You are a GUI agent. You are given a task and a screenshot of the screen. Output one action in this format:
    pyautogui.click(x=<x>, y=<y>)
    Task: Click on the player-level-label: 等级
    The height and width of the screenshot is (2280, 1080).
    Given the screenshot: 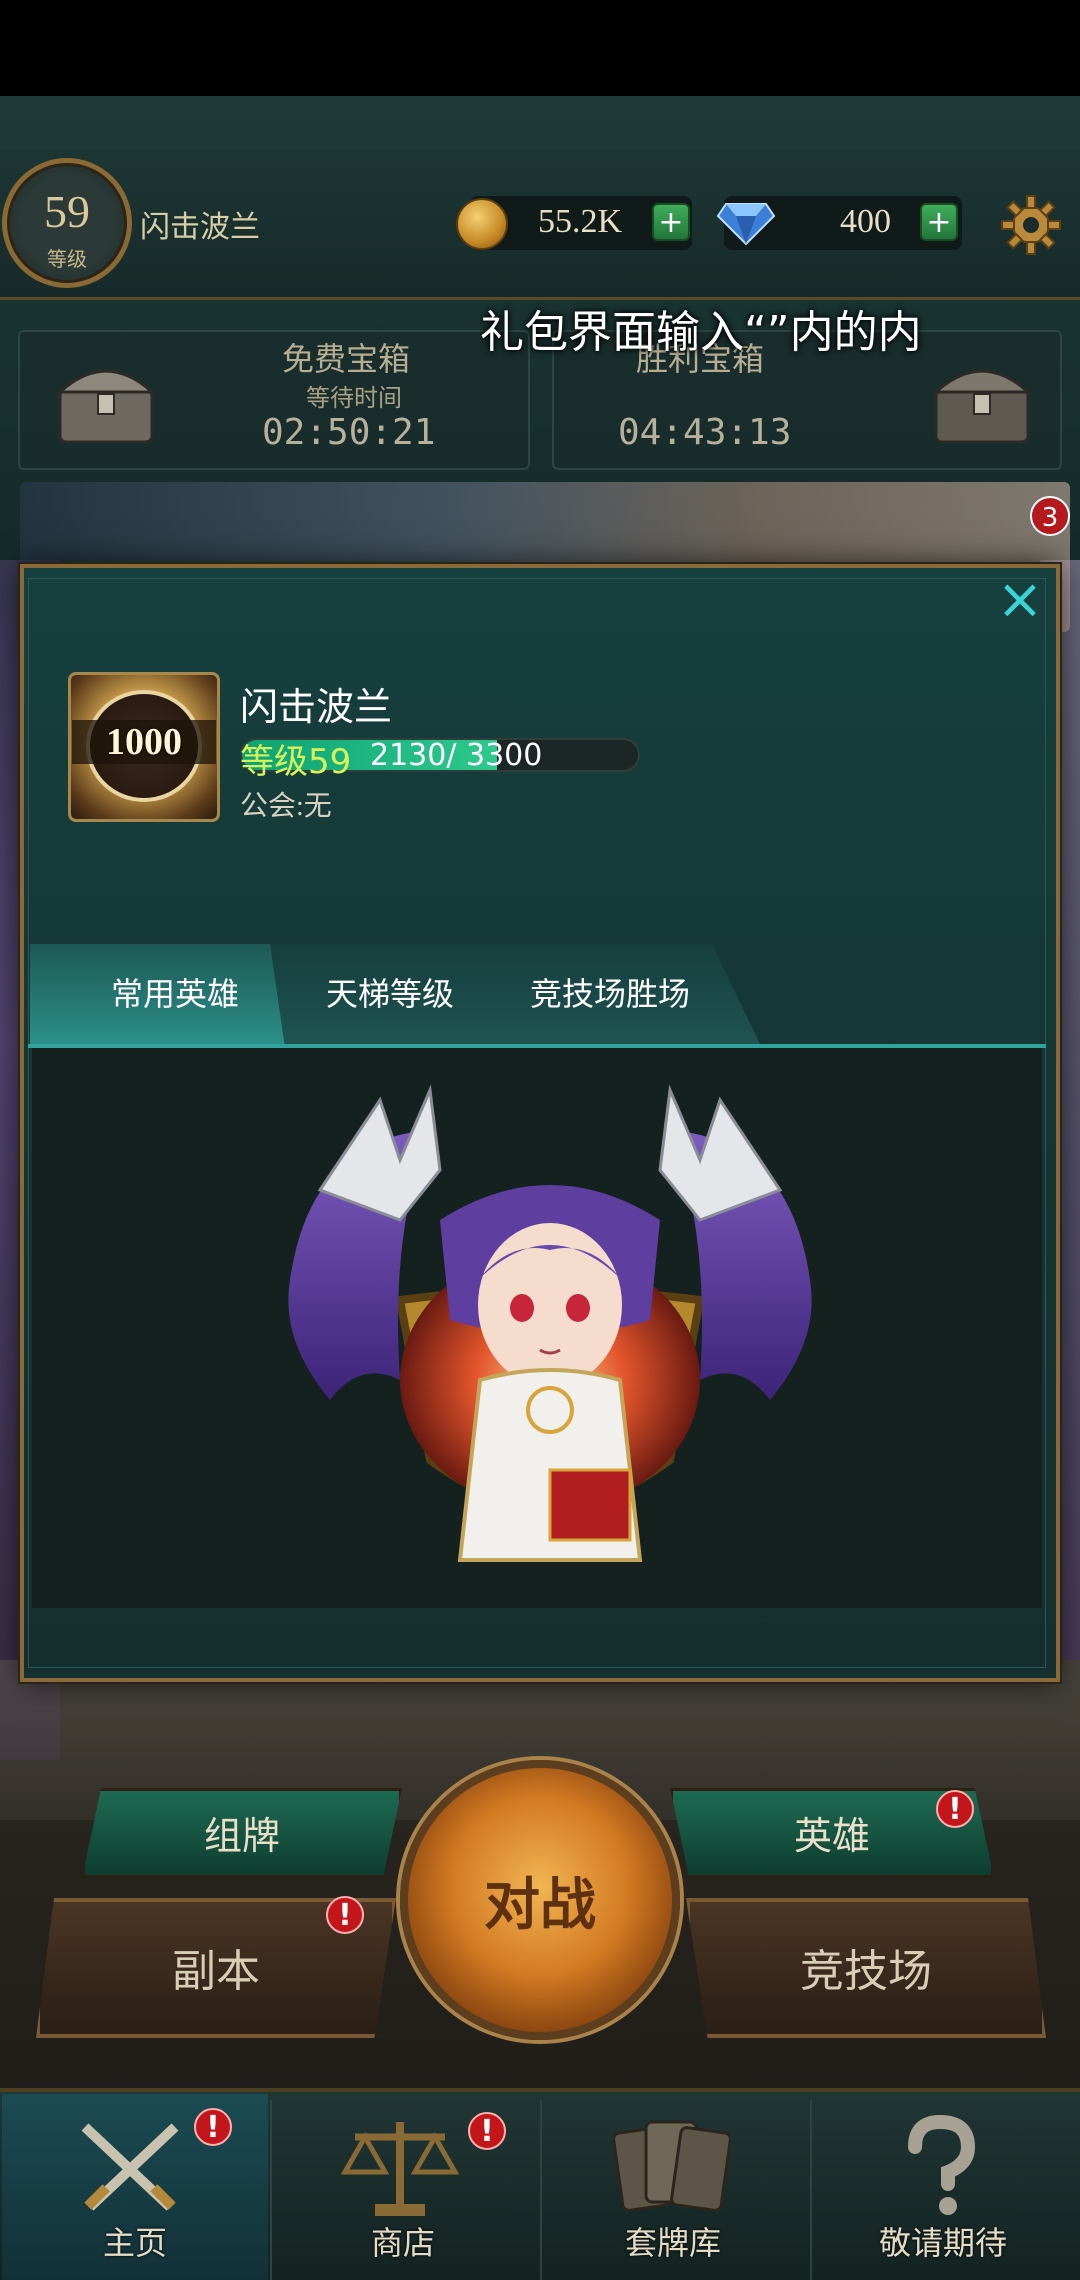 What is the action you would take?
    pyautogui.click(x=67, y=259)
    